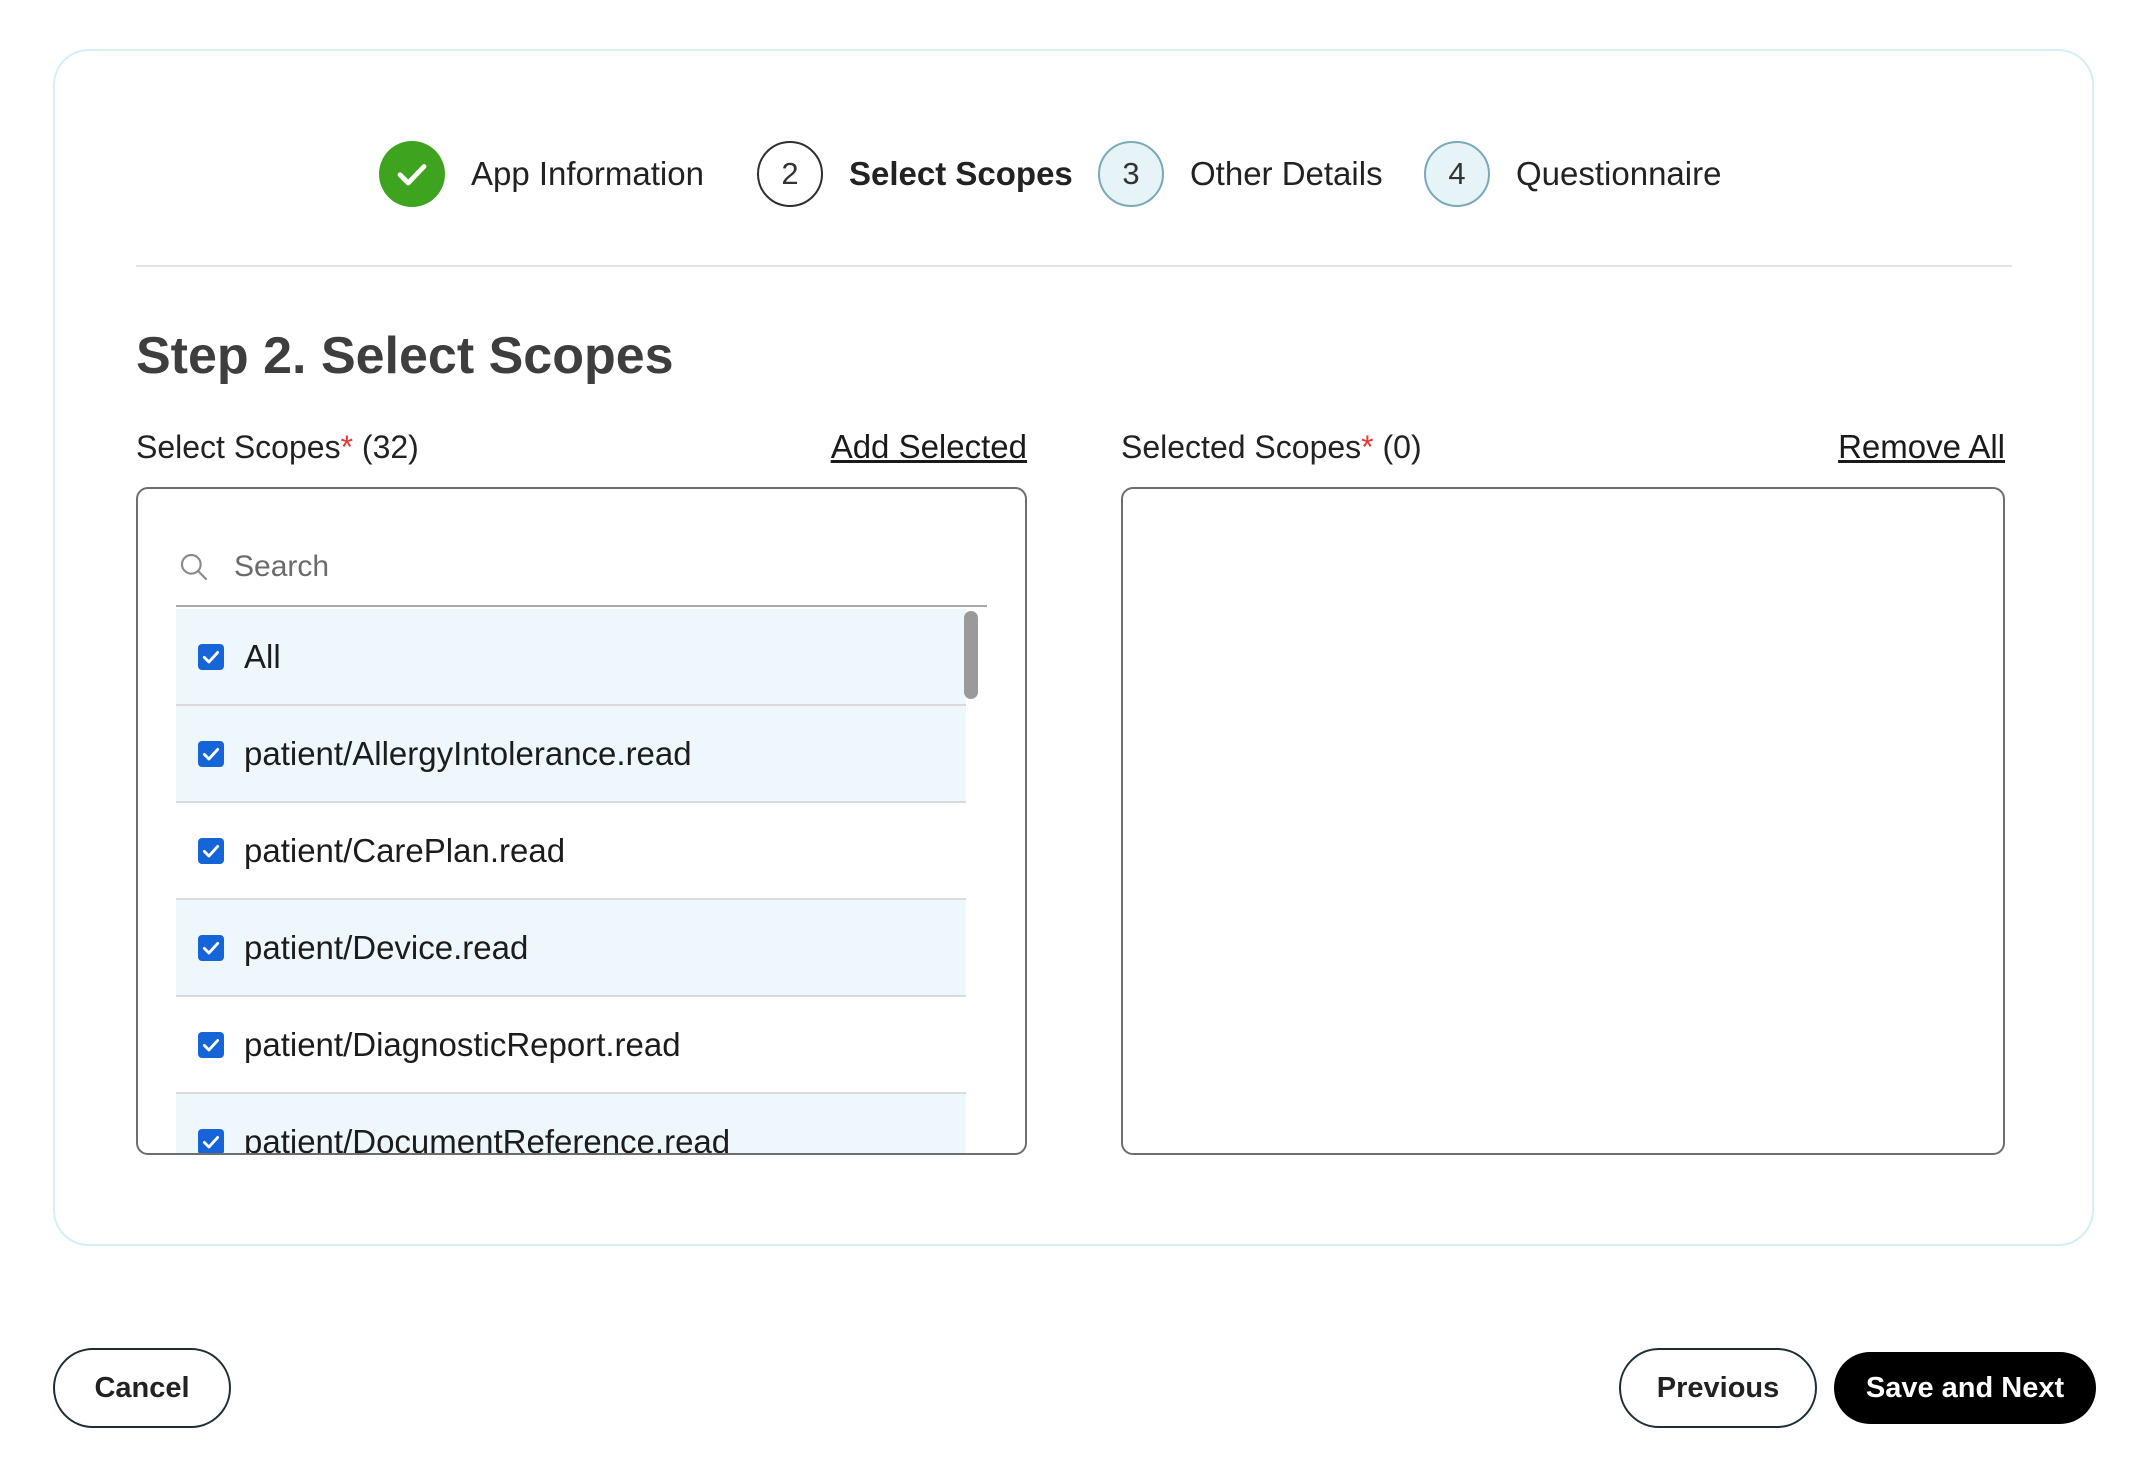 The image size is (2134, 1459). I want to click on search-bar, so click(581, 568).